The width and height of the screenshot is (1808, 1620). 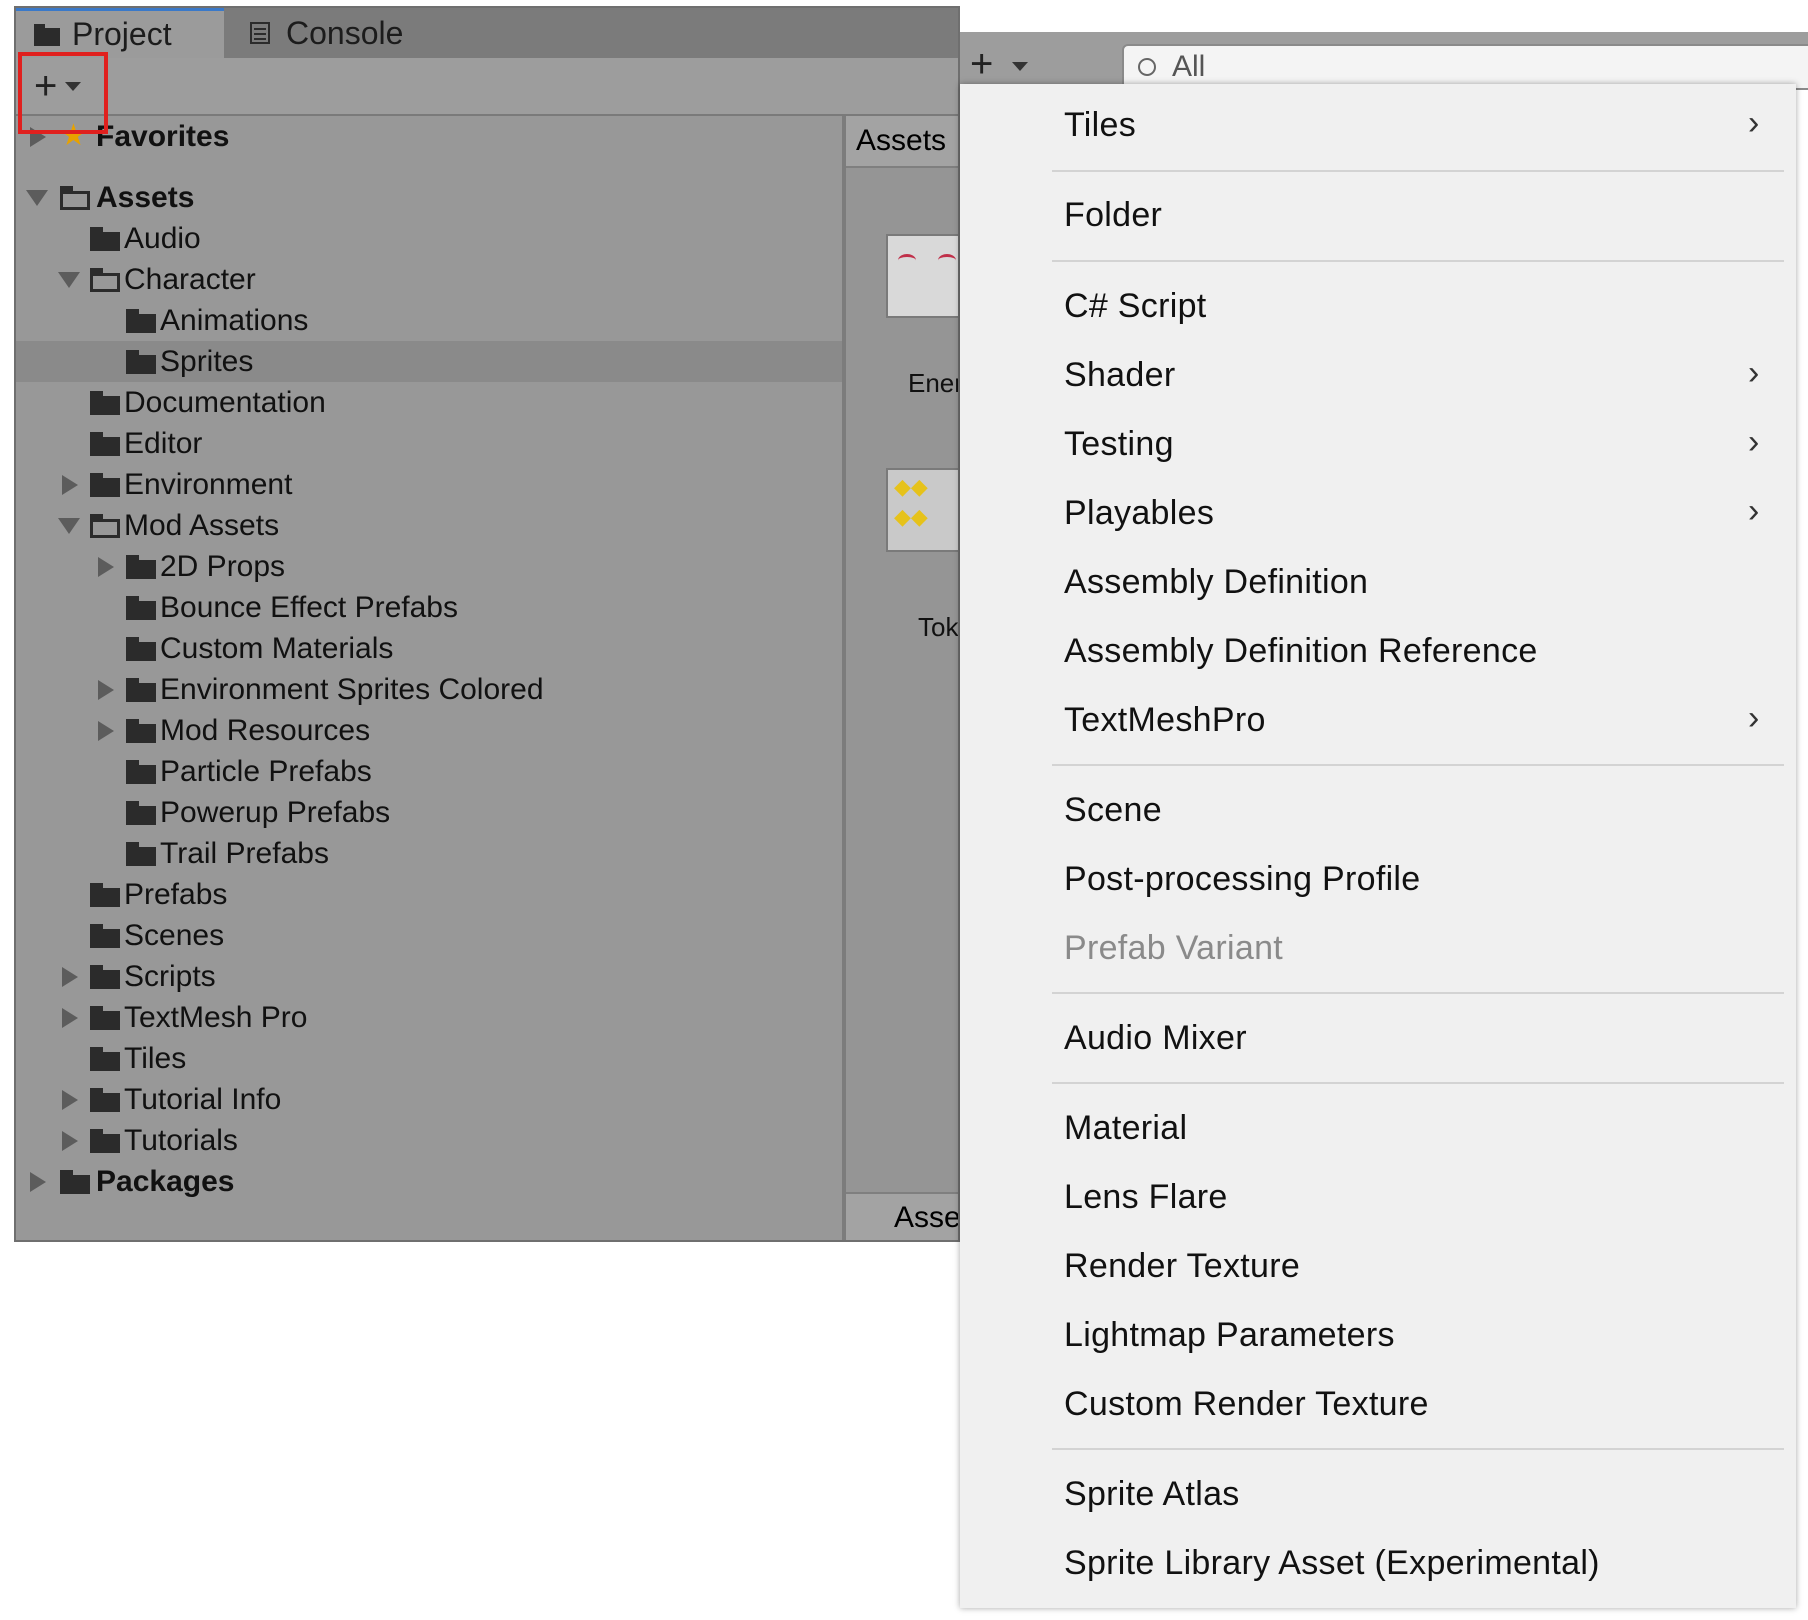 What do you see at coordinates (176, 894) in the screenshot?
I see `tree-label: Prefabs` at bounding box center [176, 894].